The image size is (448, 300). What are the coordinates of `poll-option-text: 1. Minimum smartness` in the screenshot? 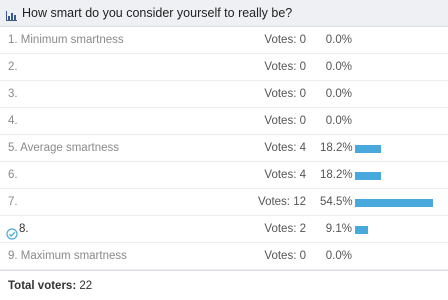 It's located at (66, 40).